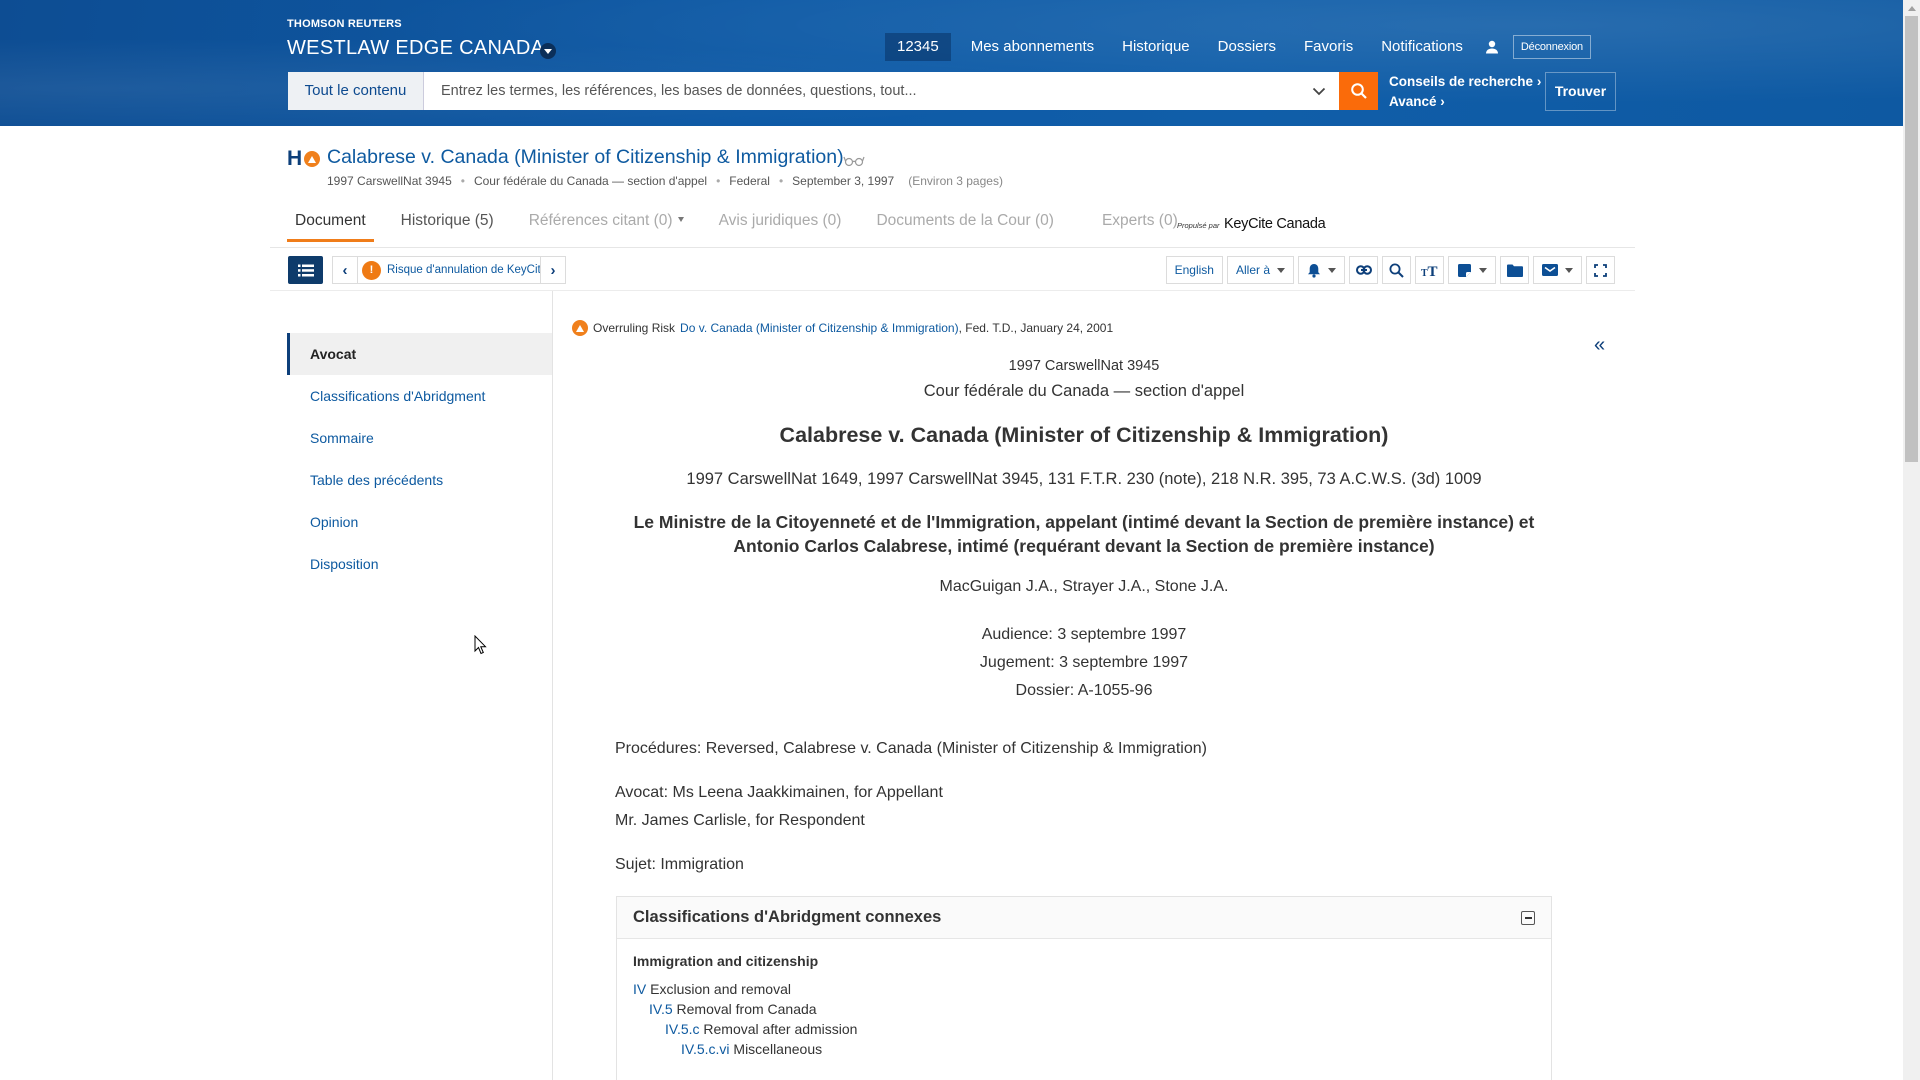  Describe the element at coordinates (1557, 270) in the screenshot. I see `delivery-dropdown` at that location.